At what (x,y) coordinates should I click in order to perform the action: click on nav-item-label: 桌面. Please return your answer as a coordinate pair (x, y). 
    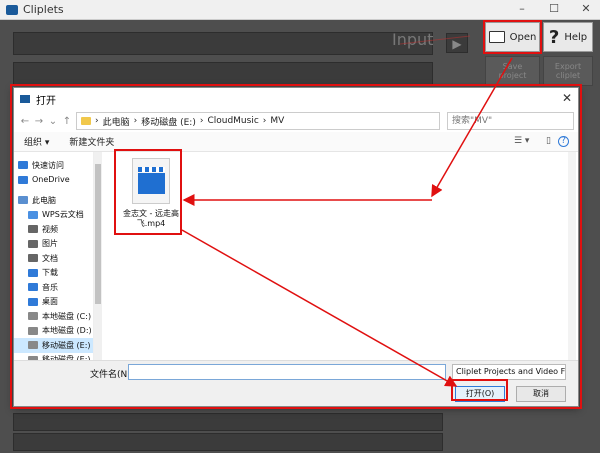
    Looking at the image, I should click on (50, 302).